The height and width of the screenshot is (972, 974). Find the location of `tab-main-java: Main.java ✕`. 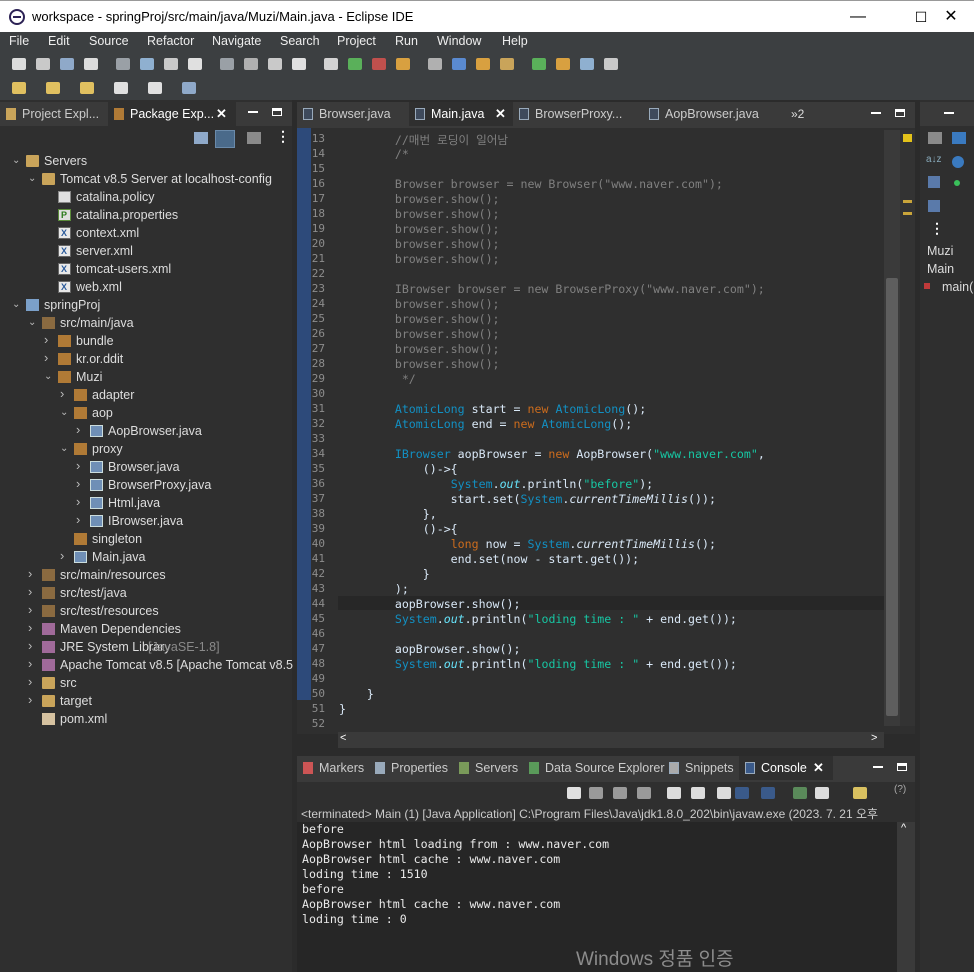

tab-main-java: Main.java ✕ is located at coordinates (461, 114).